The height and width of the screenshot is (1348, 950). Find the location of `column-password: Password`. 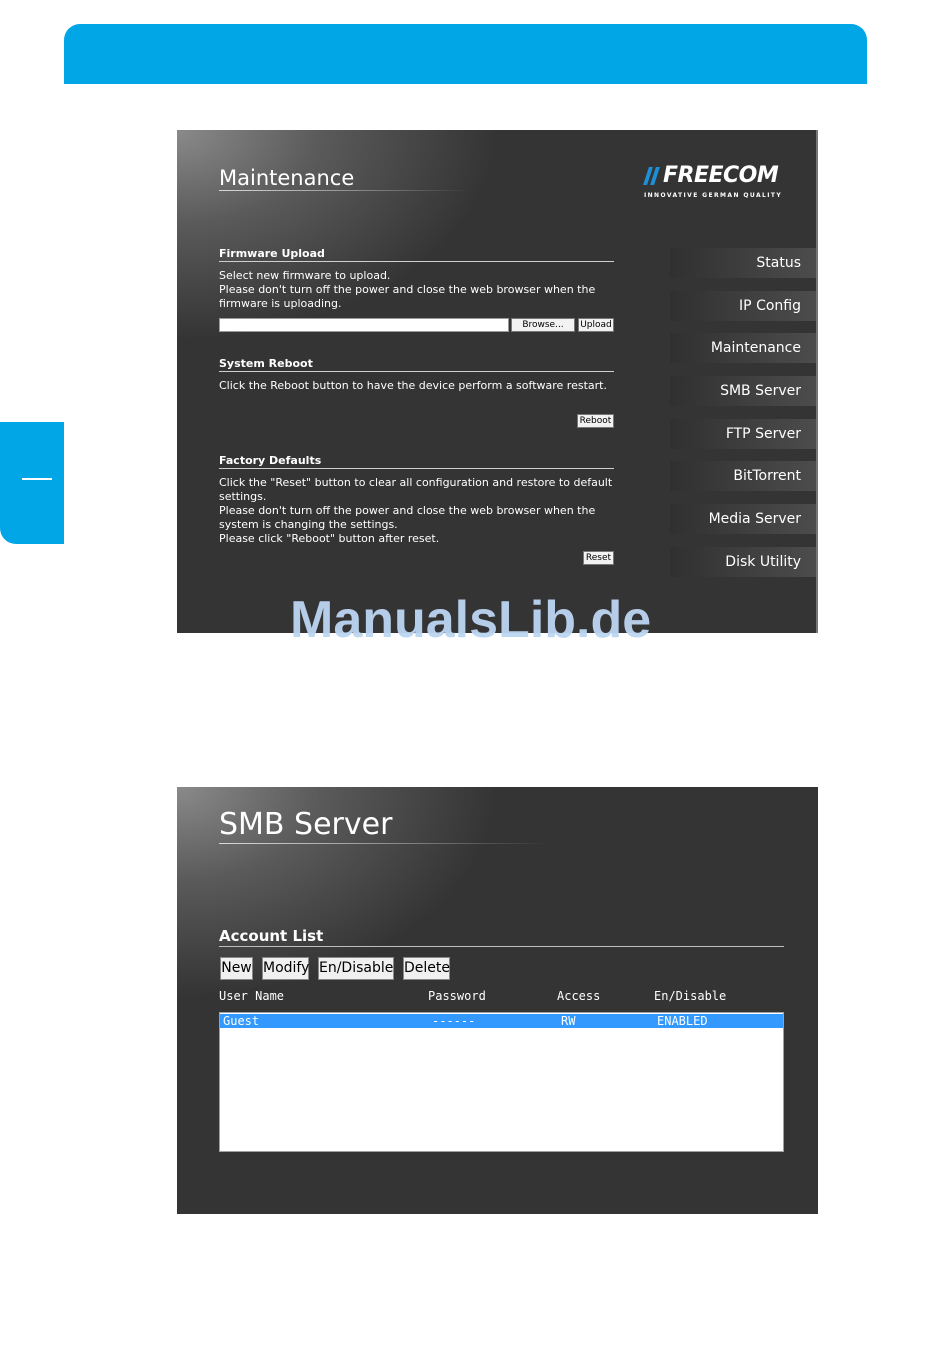

column-password: Password is located at coordinates (457, 996).